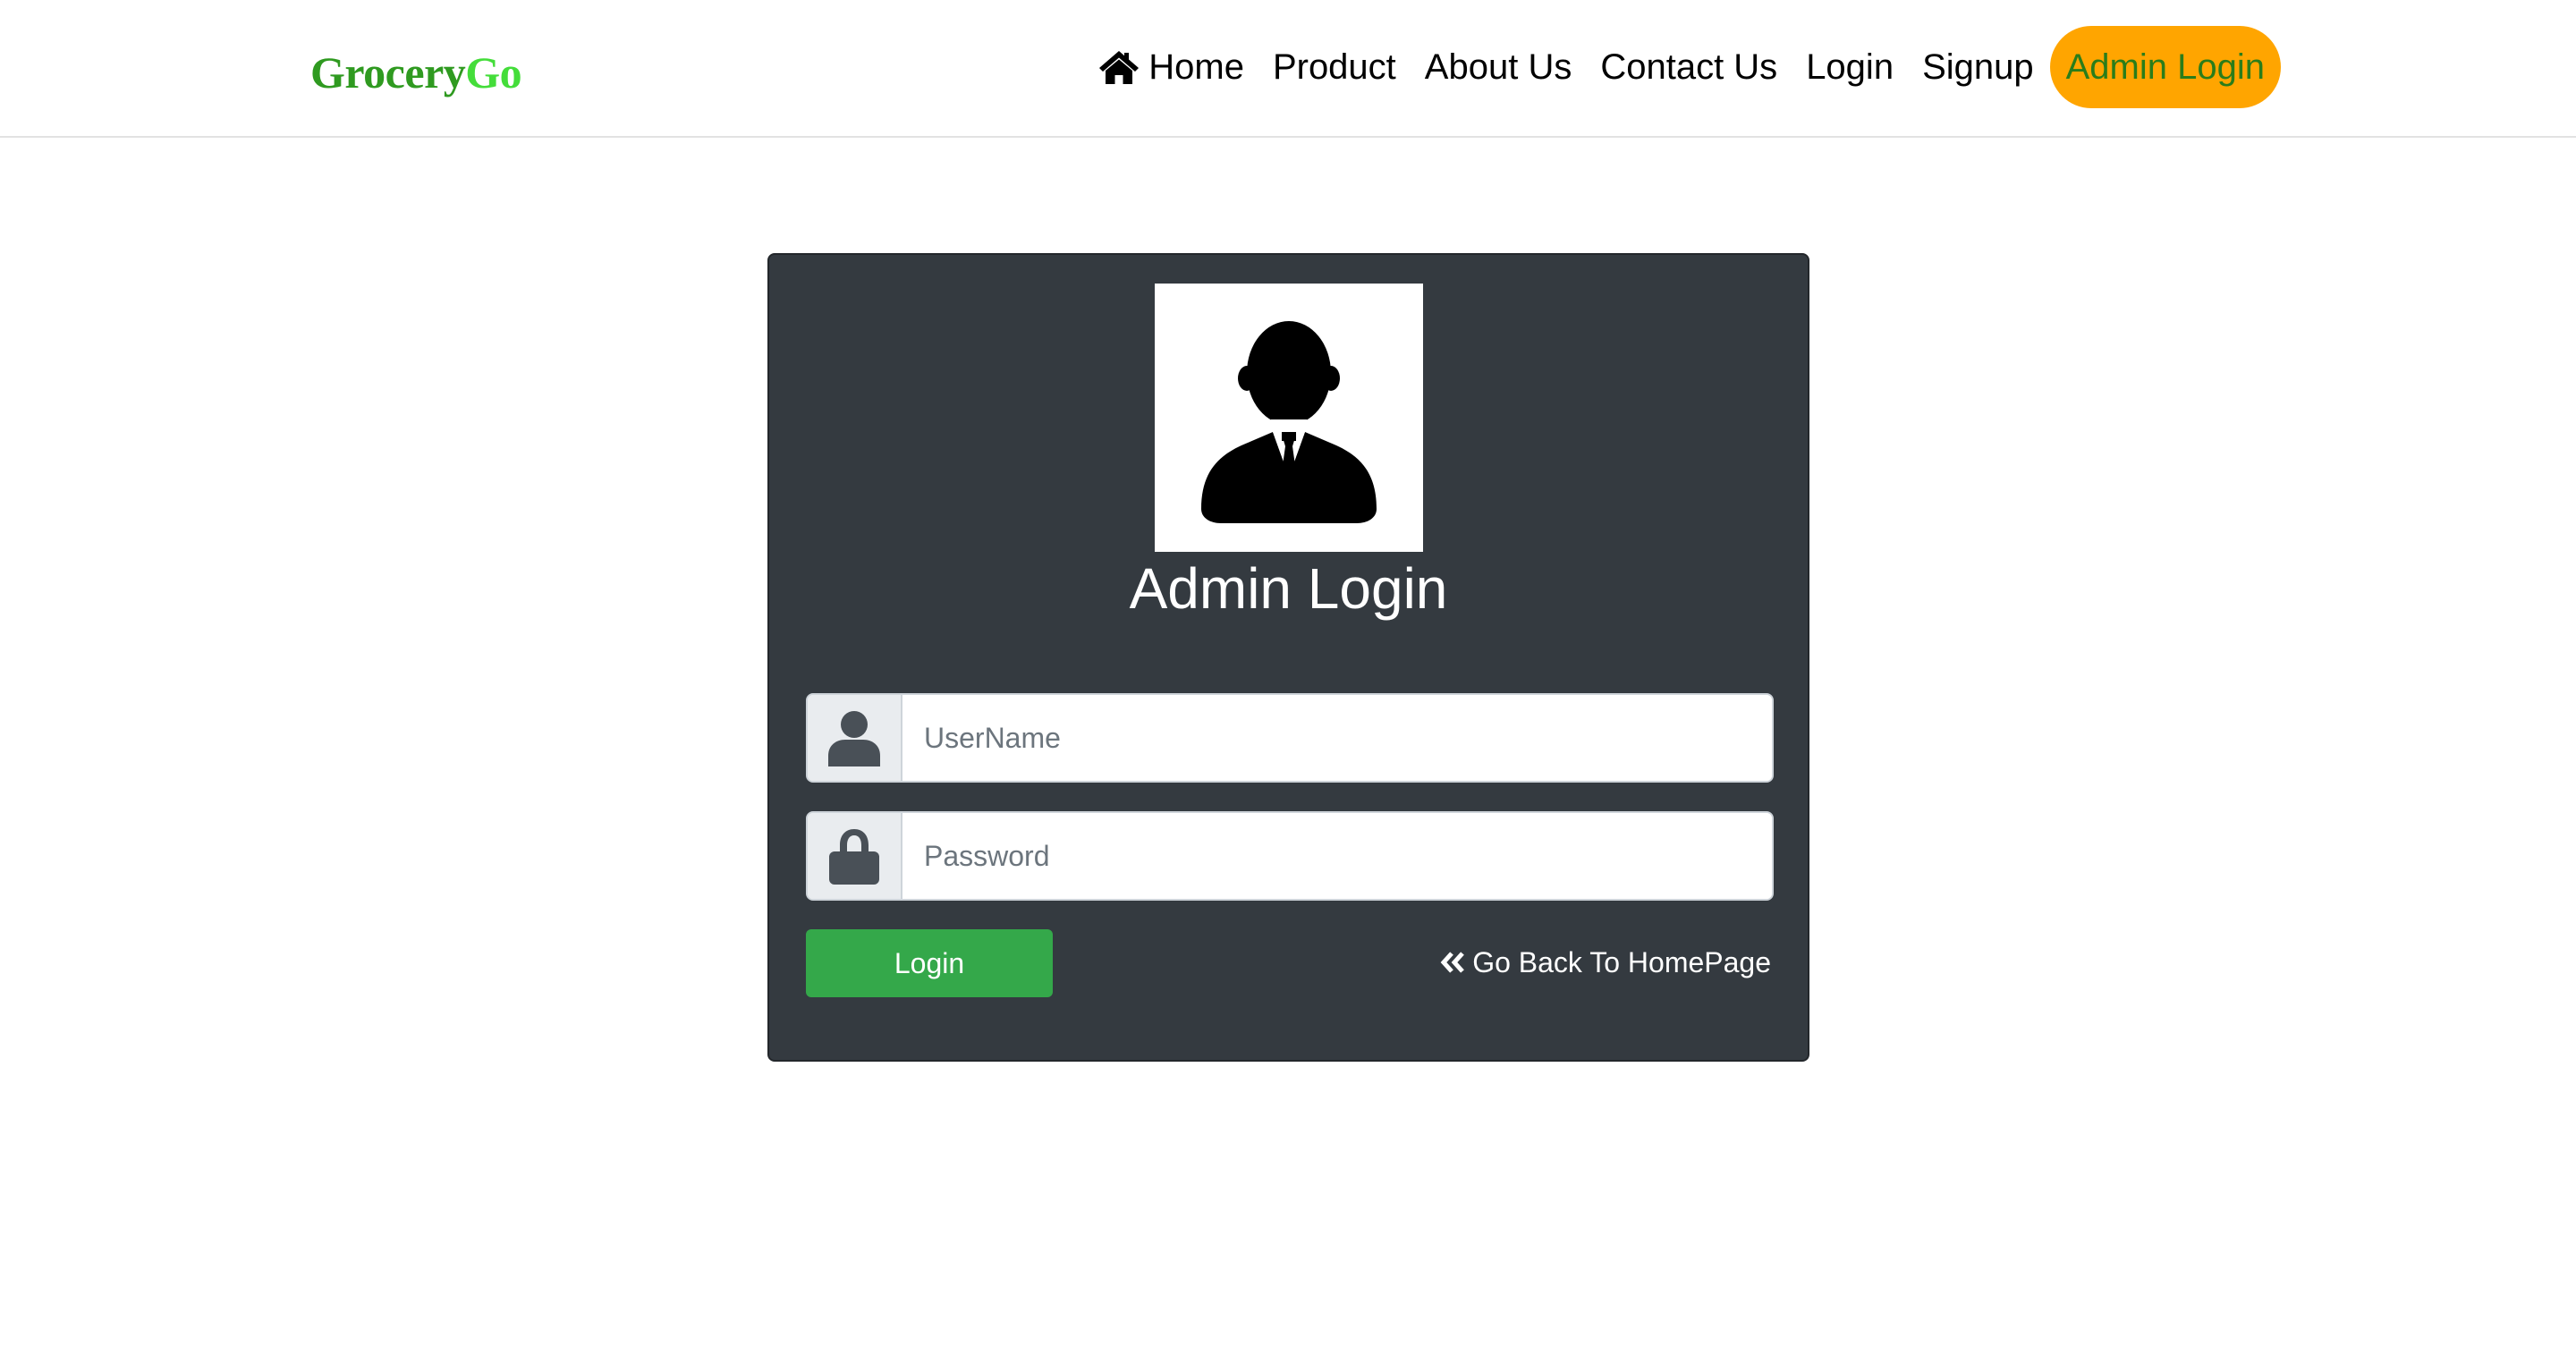 This screenshot has height=1372, width=2576. What do you see at coordinates (1621, 962) in the screenshot?
I see `go-back-homepage-label: Go Back To HomePage` at bounding box center [1621, 962].